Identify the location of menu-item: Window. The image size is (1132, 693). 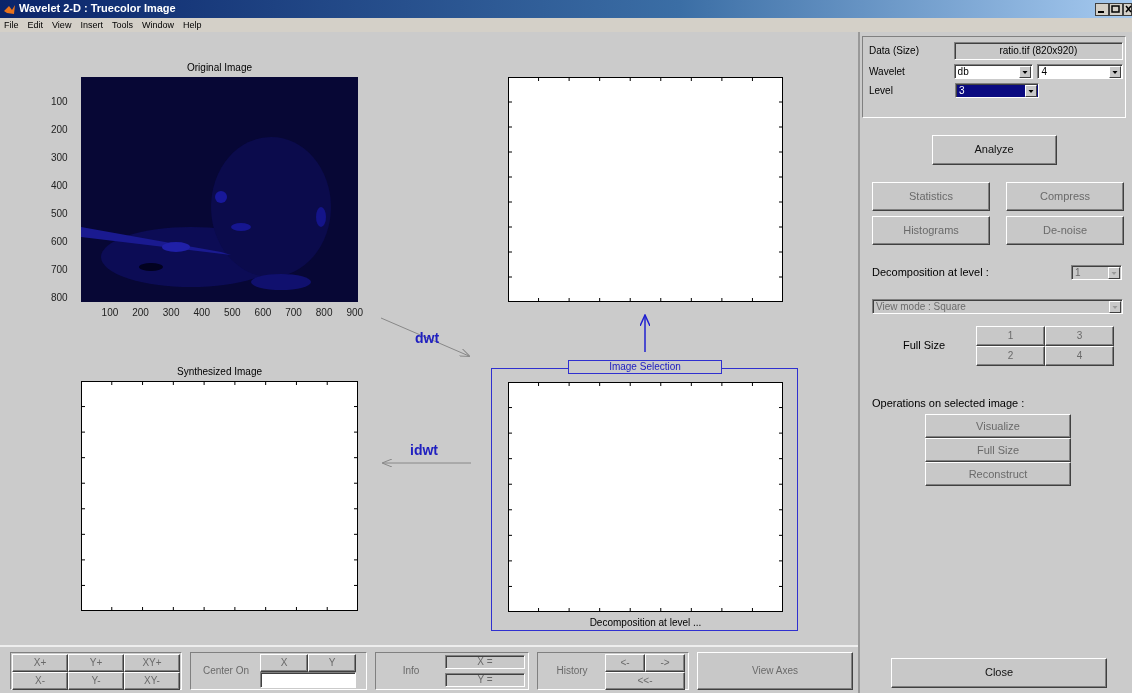
(157, 25).